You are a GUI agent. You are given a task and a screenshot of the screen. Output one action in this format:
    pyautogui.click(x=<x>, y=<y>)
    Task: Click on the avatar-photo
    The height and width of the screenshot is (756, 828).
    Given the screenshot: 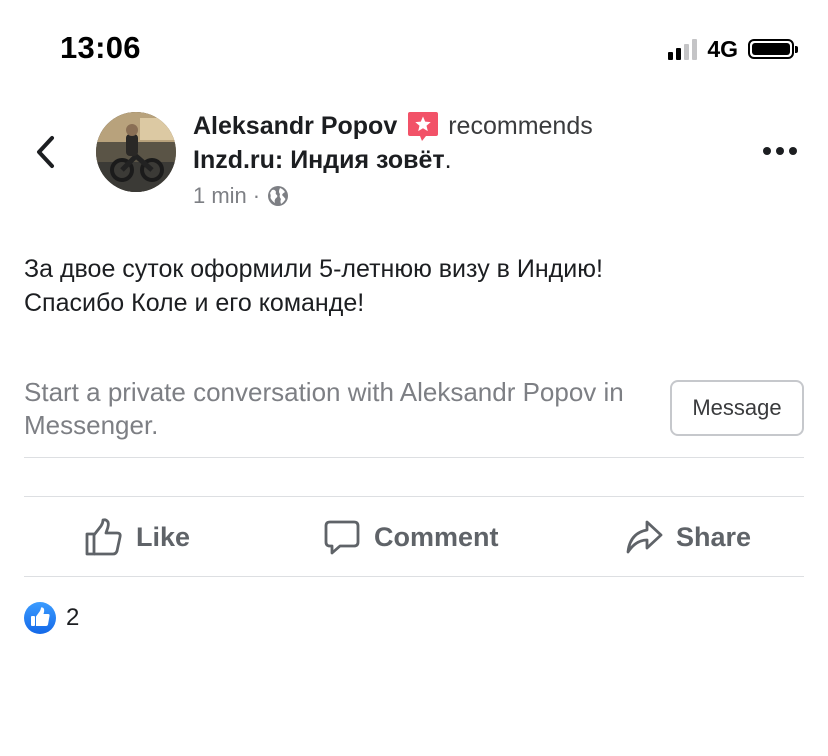 What is the action you would take?
    pyautogui.click(x=136, y=152)
    